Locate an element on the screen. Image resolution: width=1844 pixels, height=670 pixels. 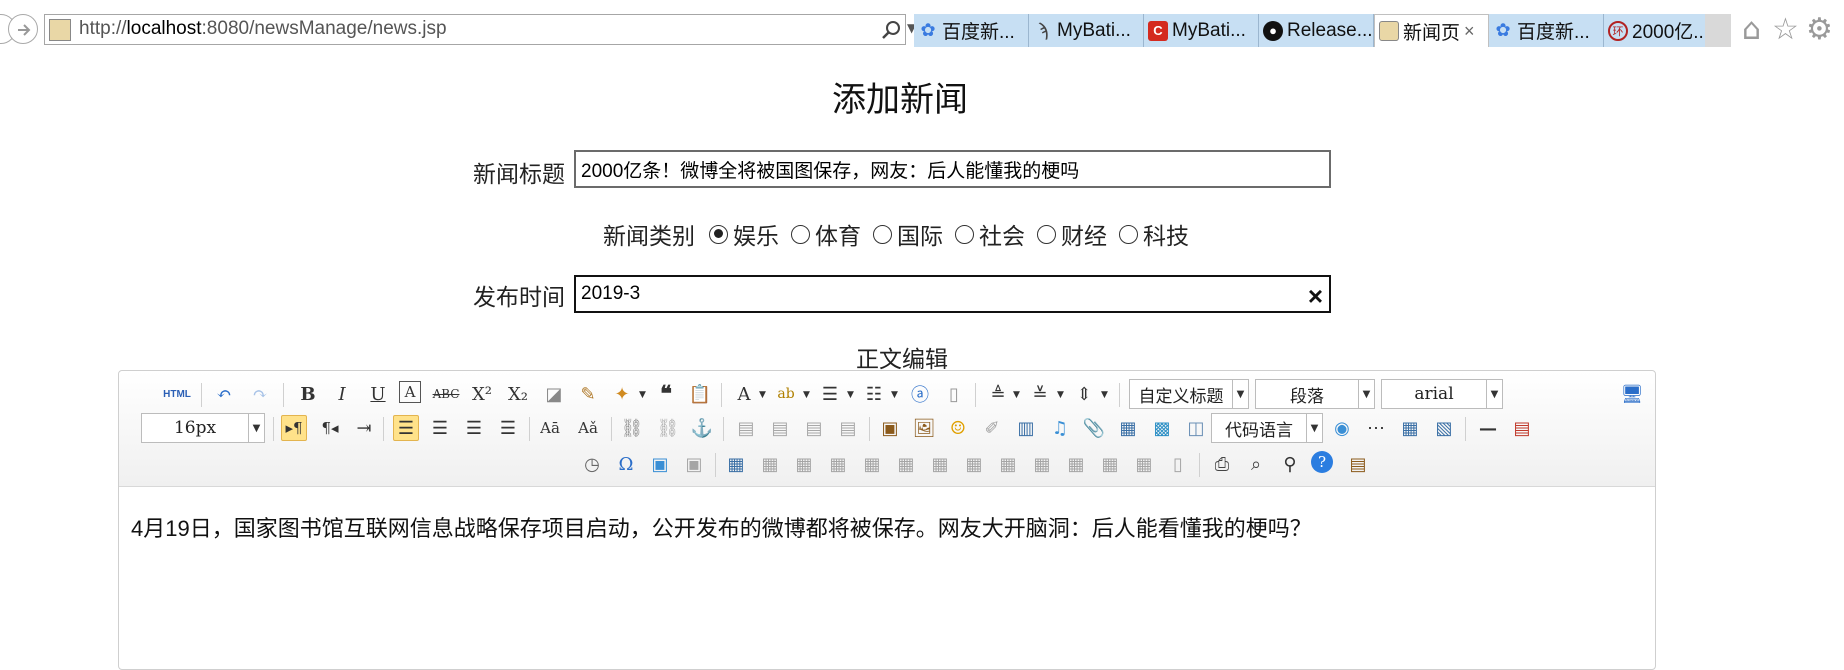
font-family-select: arial ▼ is located at coordinates (1442, 394).